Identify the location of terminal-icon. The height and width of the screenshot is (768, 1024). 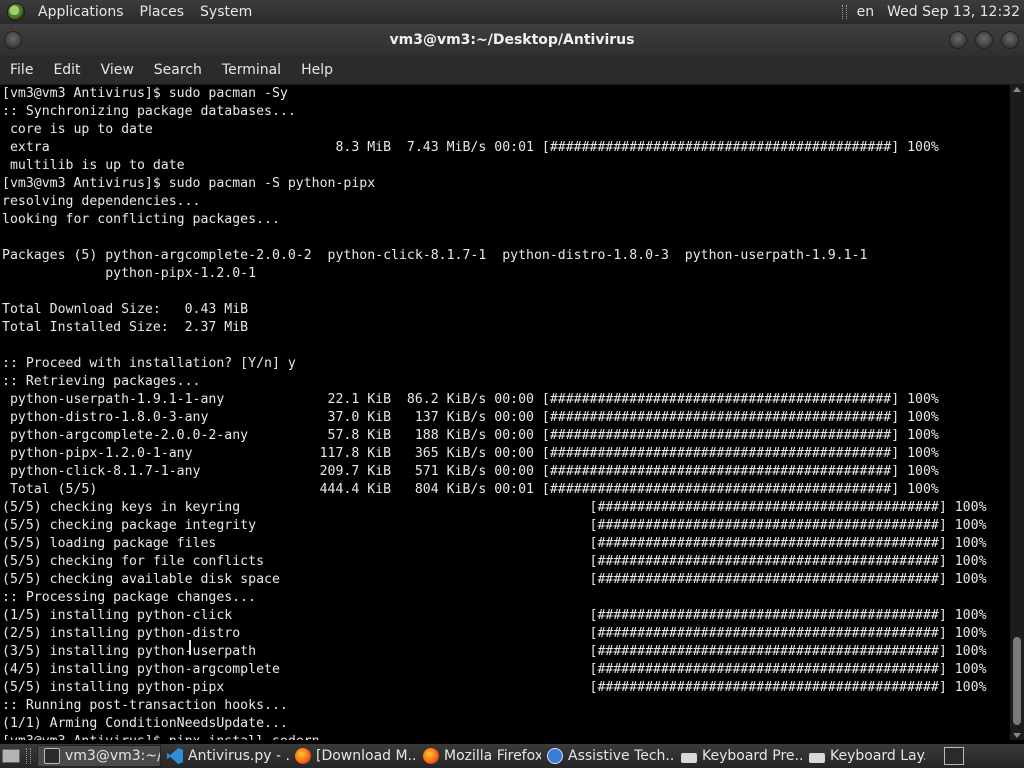
(52, 756).